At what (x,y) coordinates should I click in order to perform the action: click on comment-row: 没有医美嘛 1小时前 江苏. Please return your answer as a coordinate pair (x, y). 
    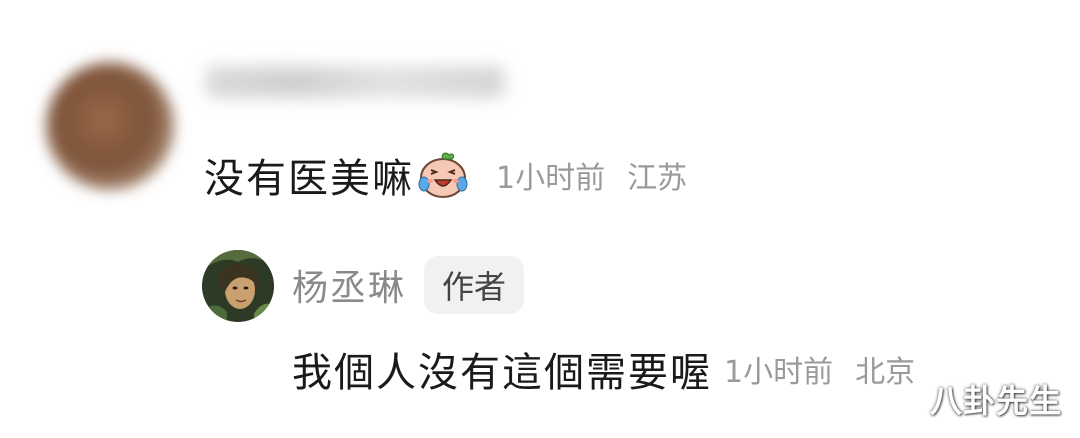
    Looking at the image, I should click on (445, 175).